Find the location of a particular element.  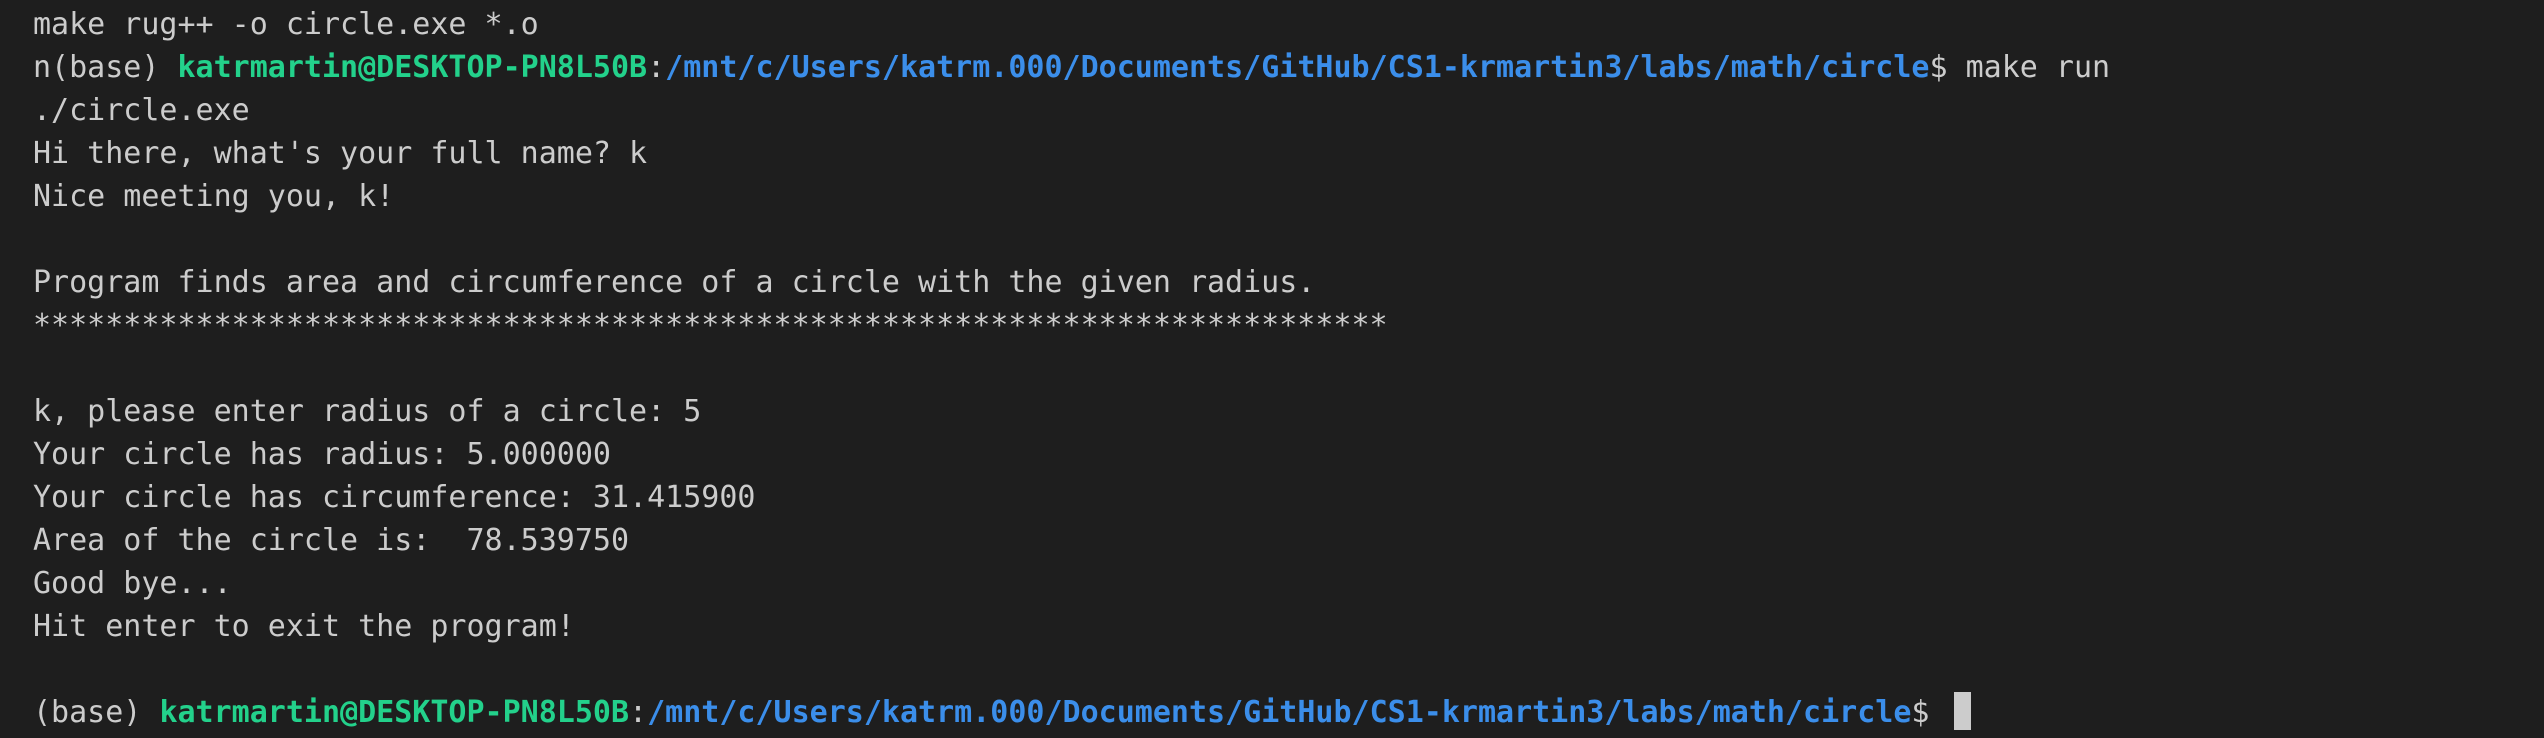

output-line: Your circle has radius: 5.000000 is located at coordinates (322, 454).